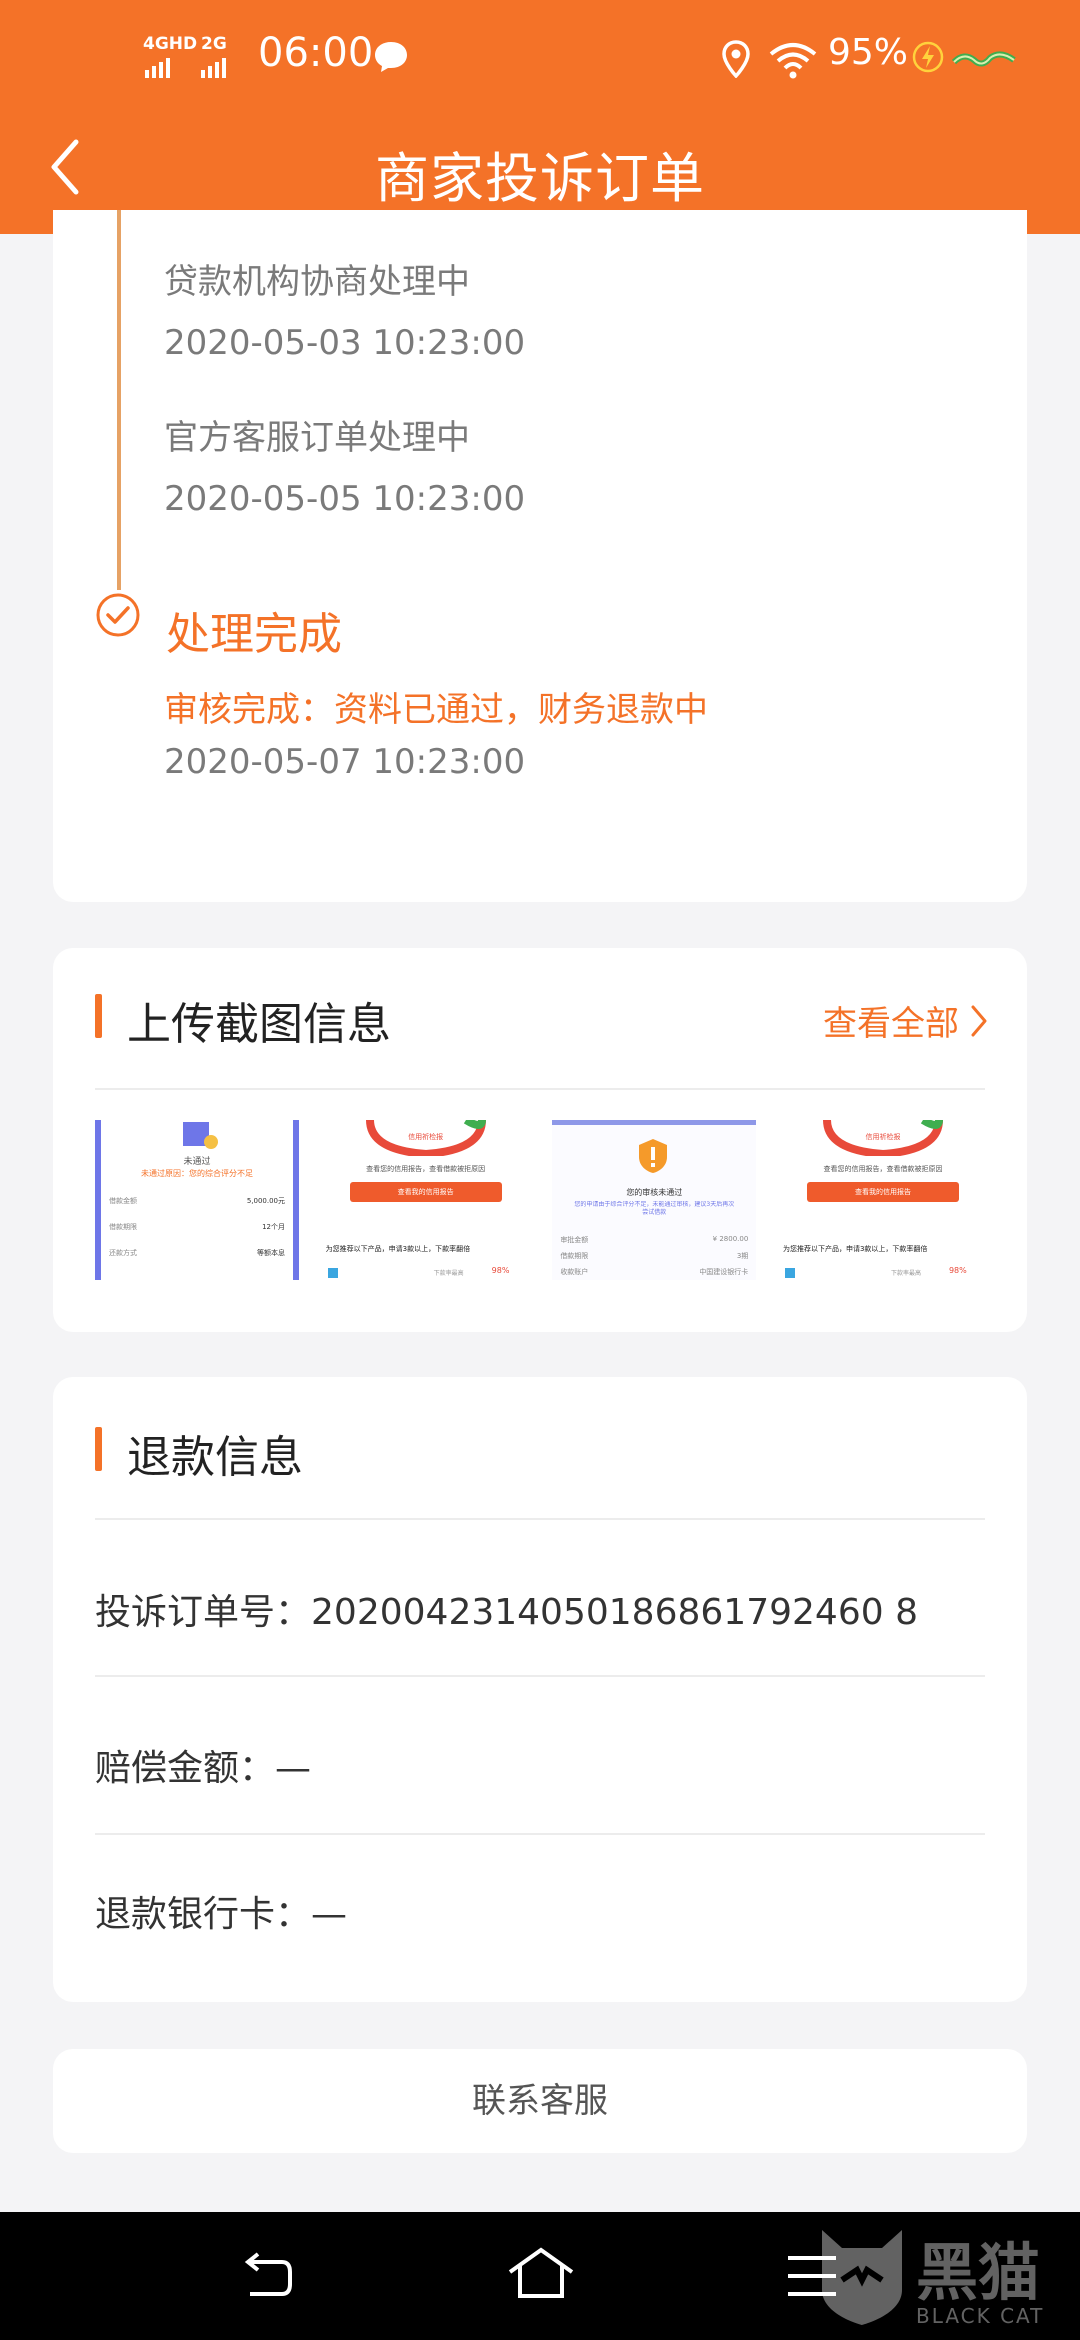 Image resolution: width=1080 pixels, height=2340 pixels. What do you see at coordinates (541, 2273) in the screenshot?
I see `home-nav-icon` at bounding box center [541, 2273].